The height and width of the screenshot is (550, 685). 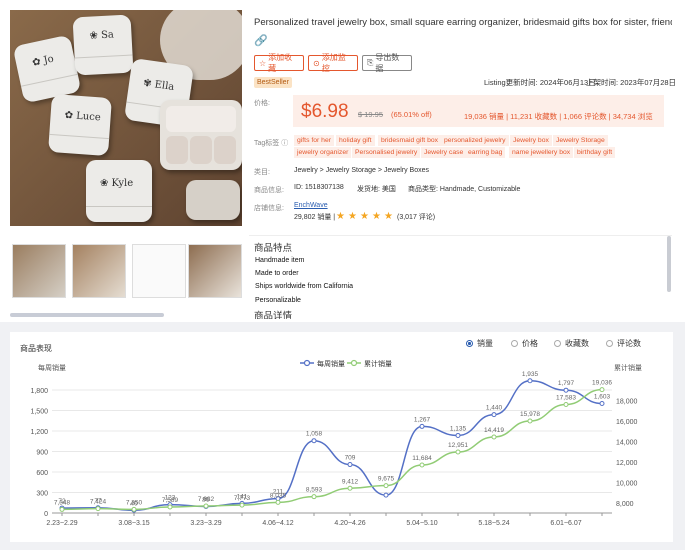 What do you see at coordinates (627, 442) in the screenshot?
I see `y-tick-right: 14,000` at bounding box center [627, 442].